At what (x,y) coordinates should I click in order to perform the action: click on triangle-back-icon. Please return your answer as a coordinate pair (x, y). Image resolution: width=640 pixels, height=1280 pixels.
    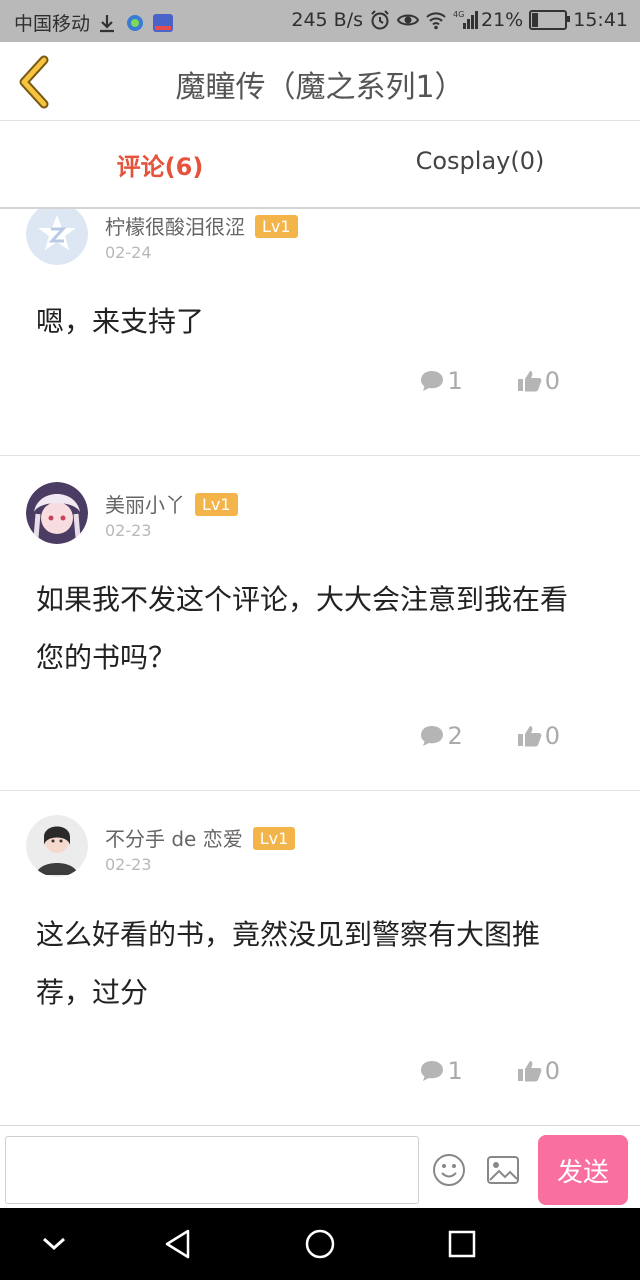
    Looking at the image, I should click on (177, 1244).